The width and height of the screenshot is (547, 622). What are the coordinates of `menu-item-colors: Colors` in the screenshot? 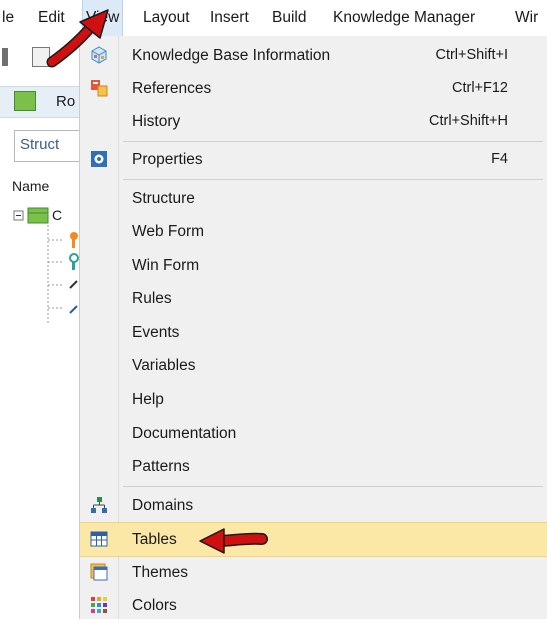 It's located at (313, 605).